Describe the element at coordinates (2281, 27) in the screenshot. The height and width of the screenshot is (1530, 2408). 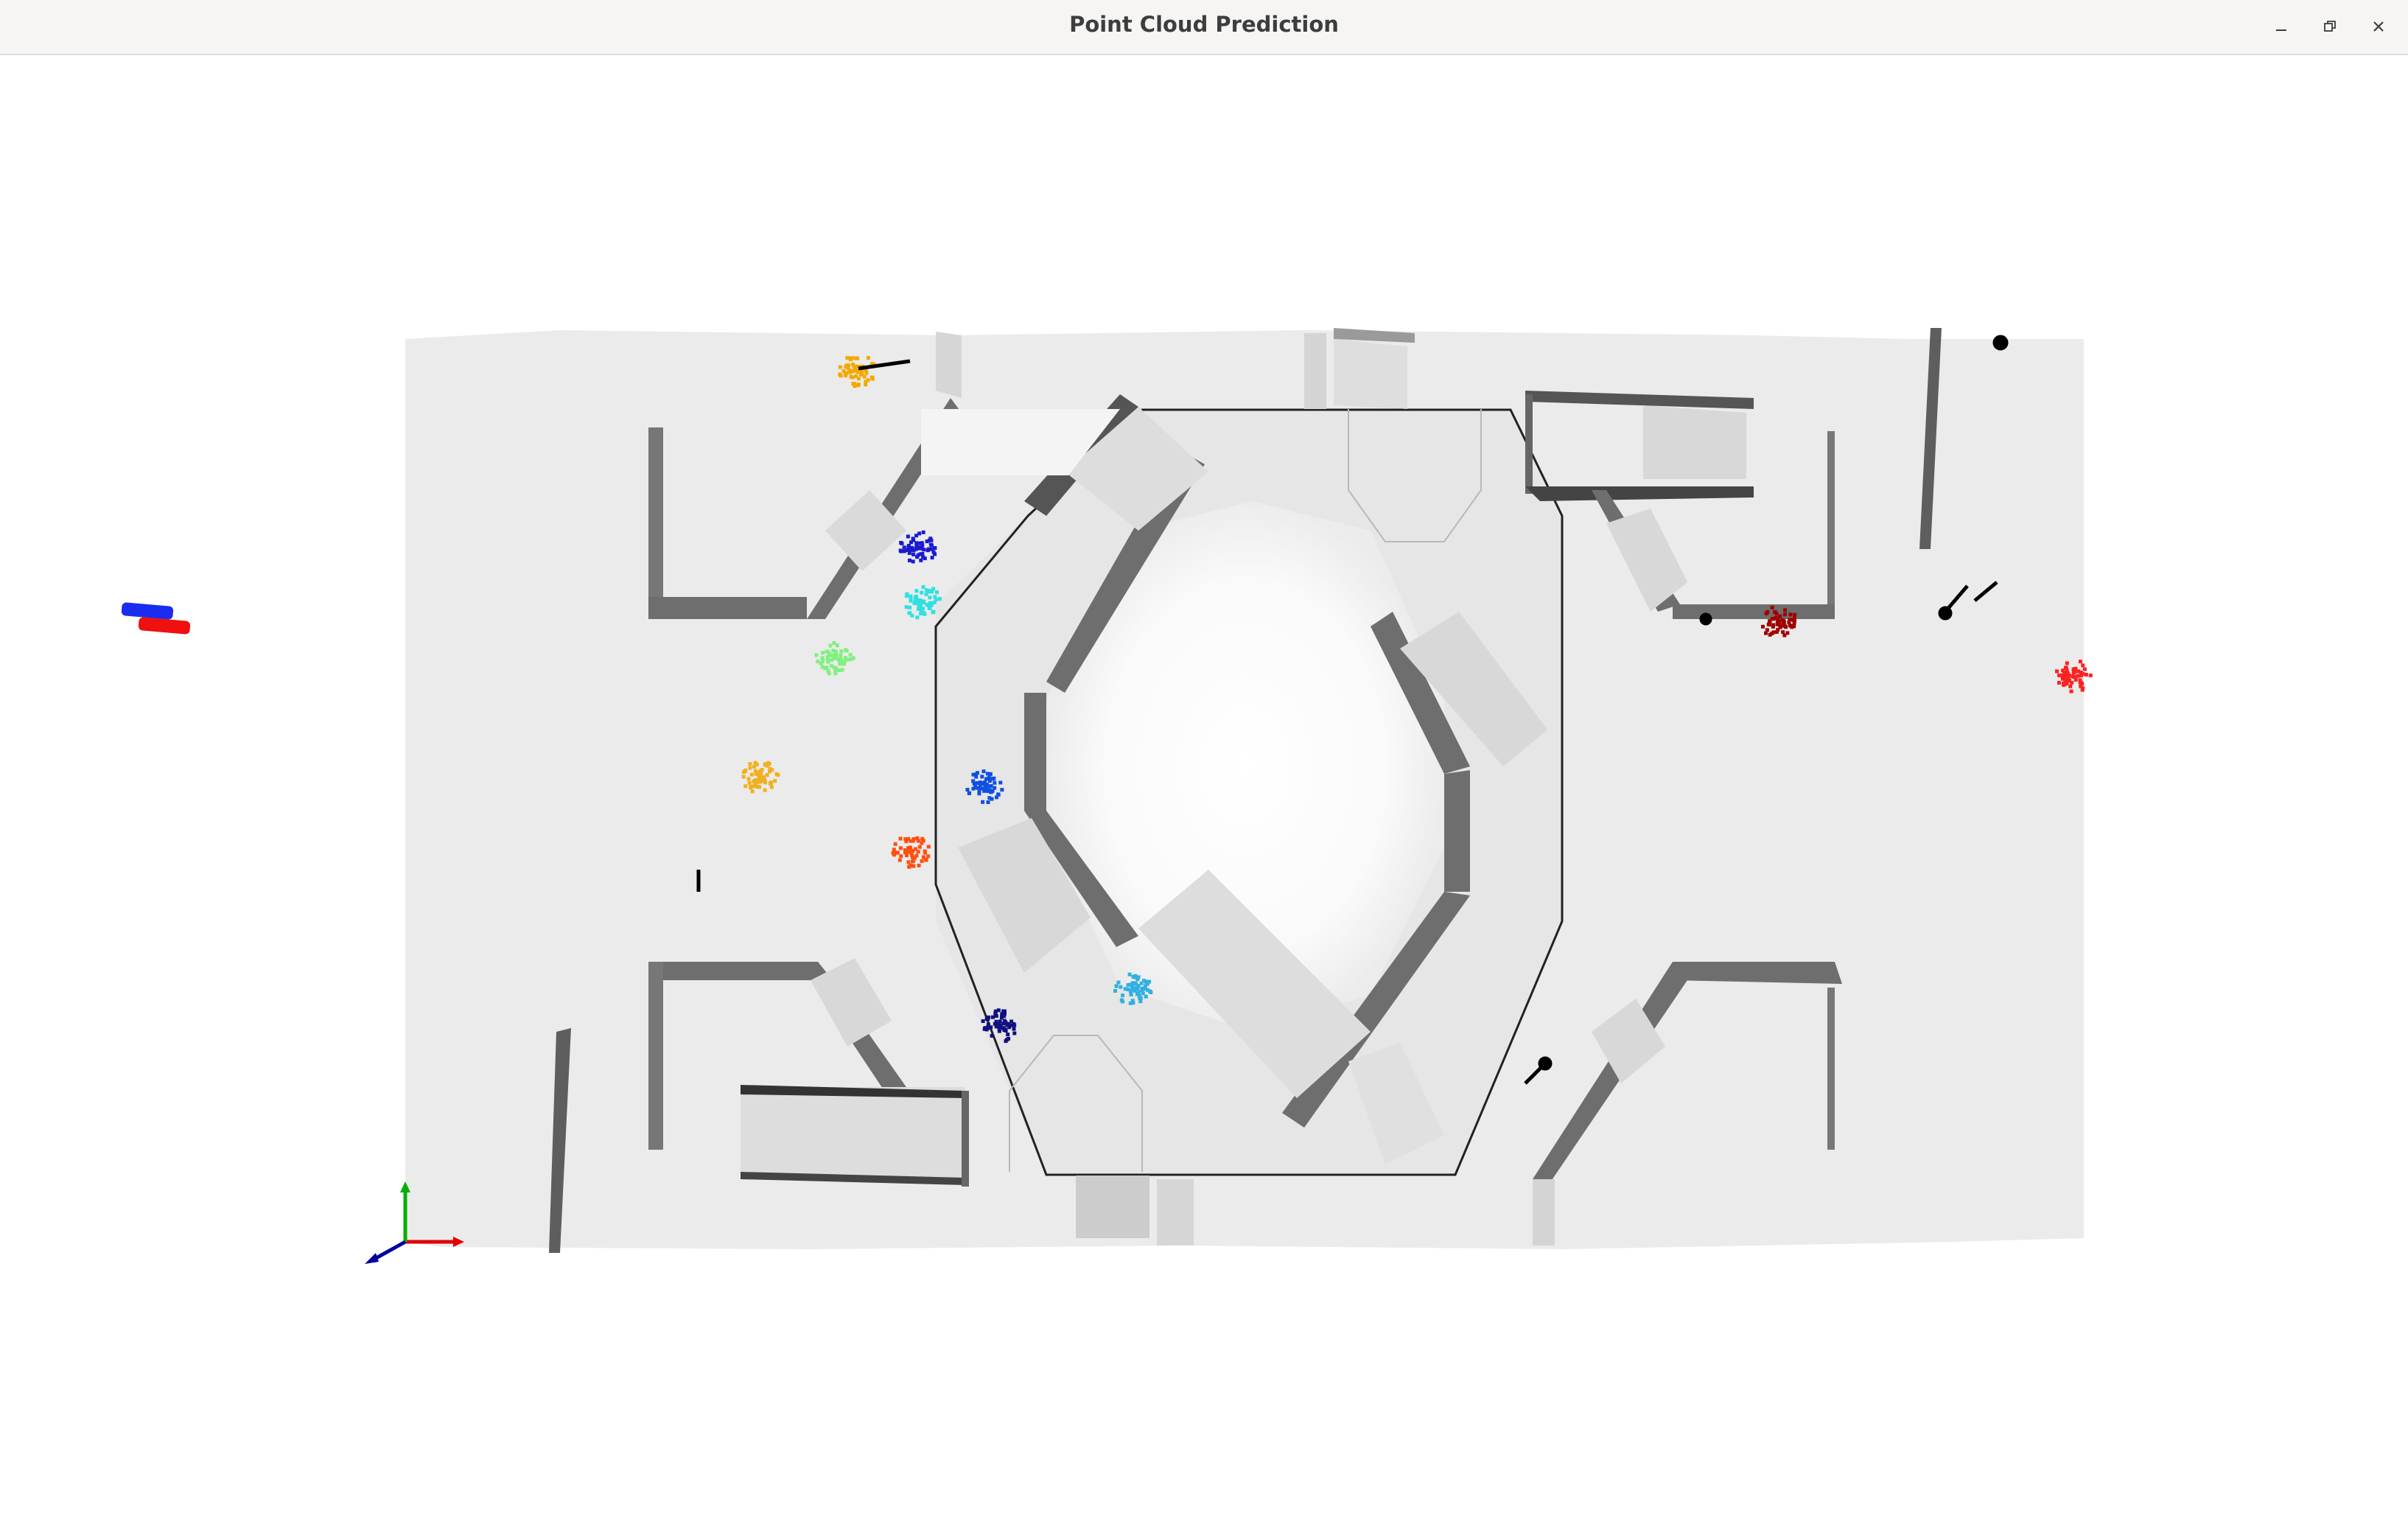
I see `minimize-button` at that location.